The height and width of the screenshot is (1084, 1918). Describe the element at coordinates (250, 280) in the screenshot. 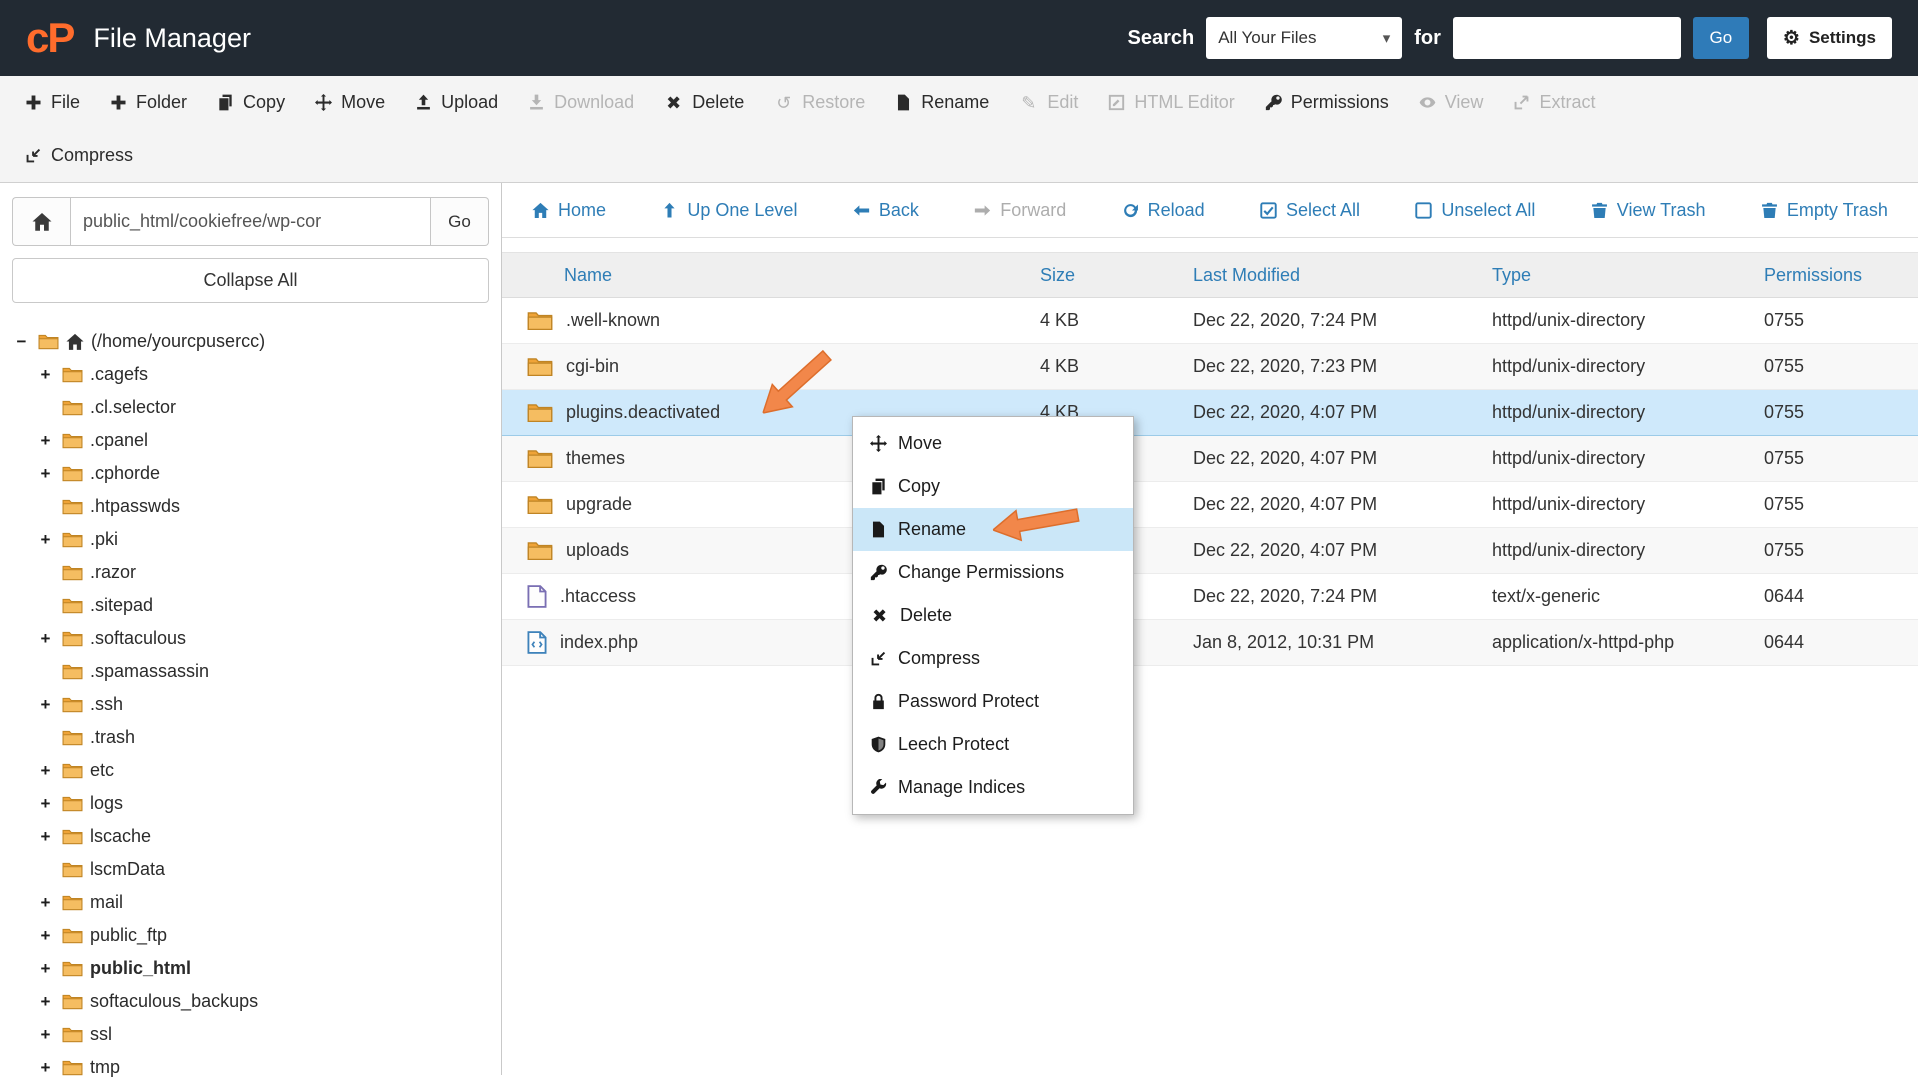

I see `collapse-all-button: Collapse All` at that location.